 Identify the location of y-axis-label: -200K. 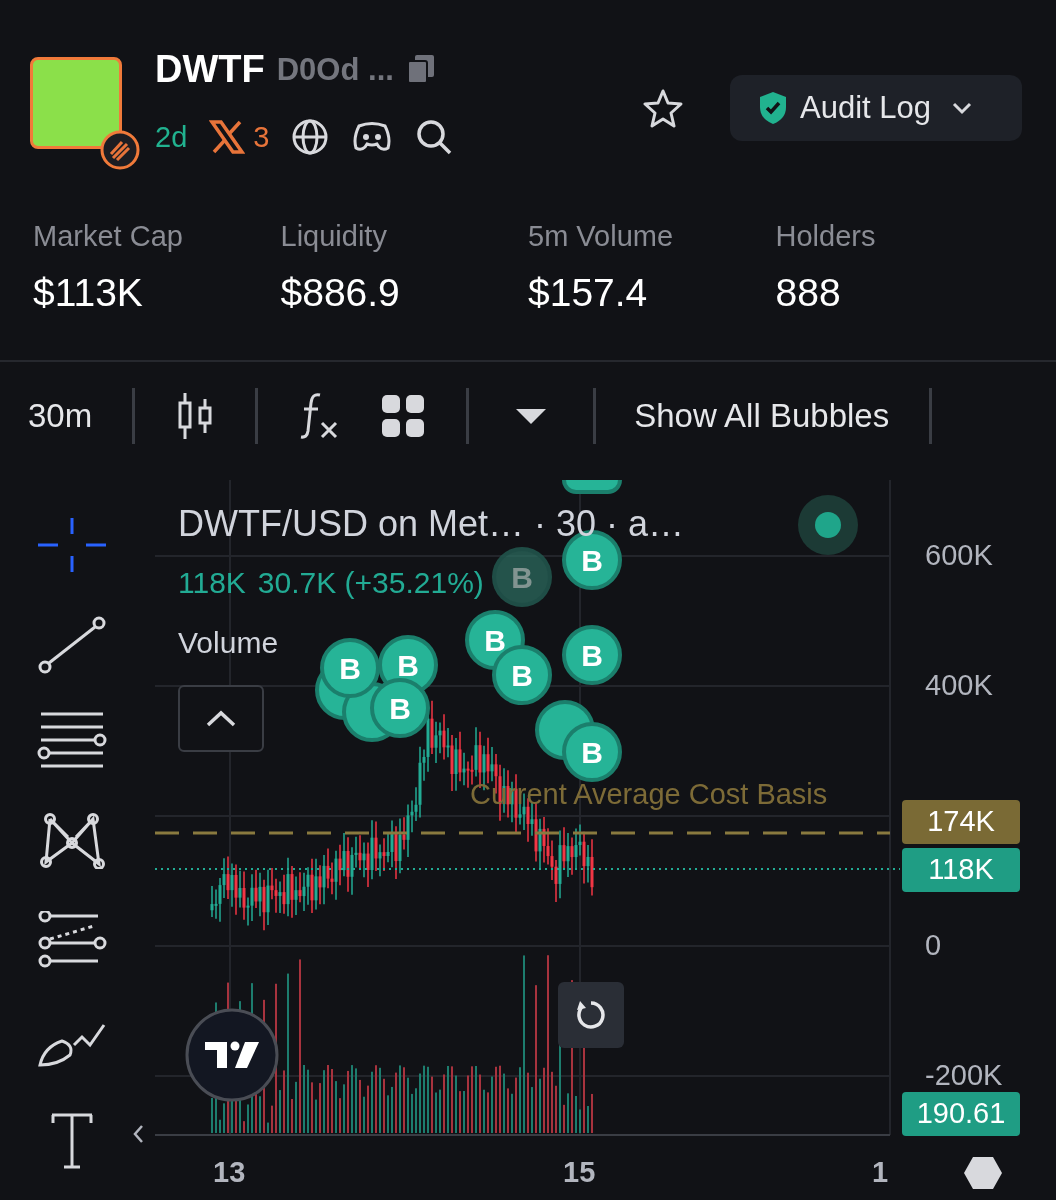
(964, 1075).